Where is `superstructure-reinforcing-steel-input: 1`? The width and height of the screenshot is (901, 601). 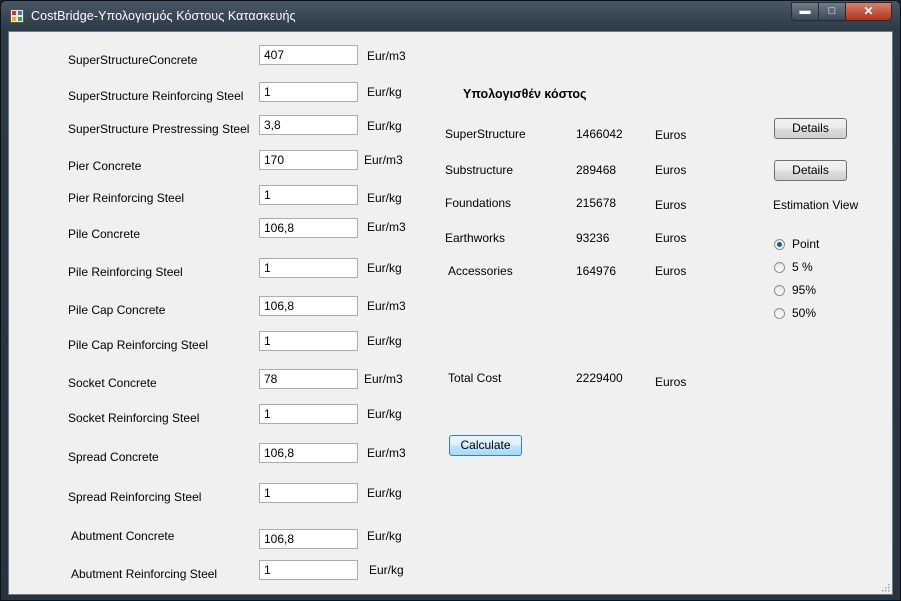
superstructure-reinforcing-steel-input: 1 is located at coordinates (308, 92).